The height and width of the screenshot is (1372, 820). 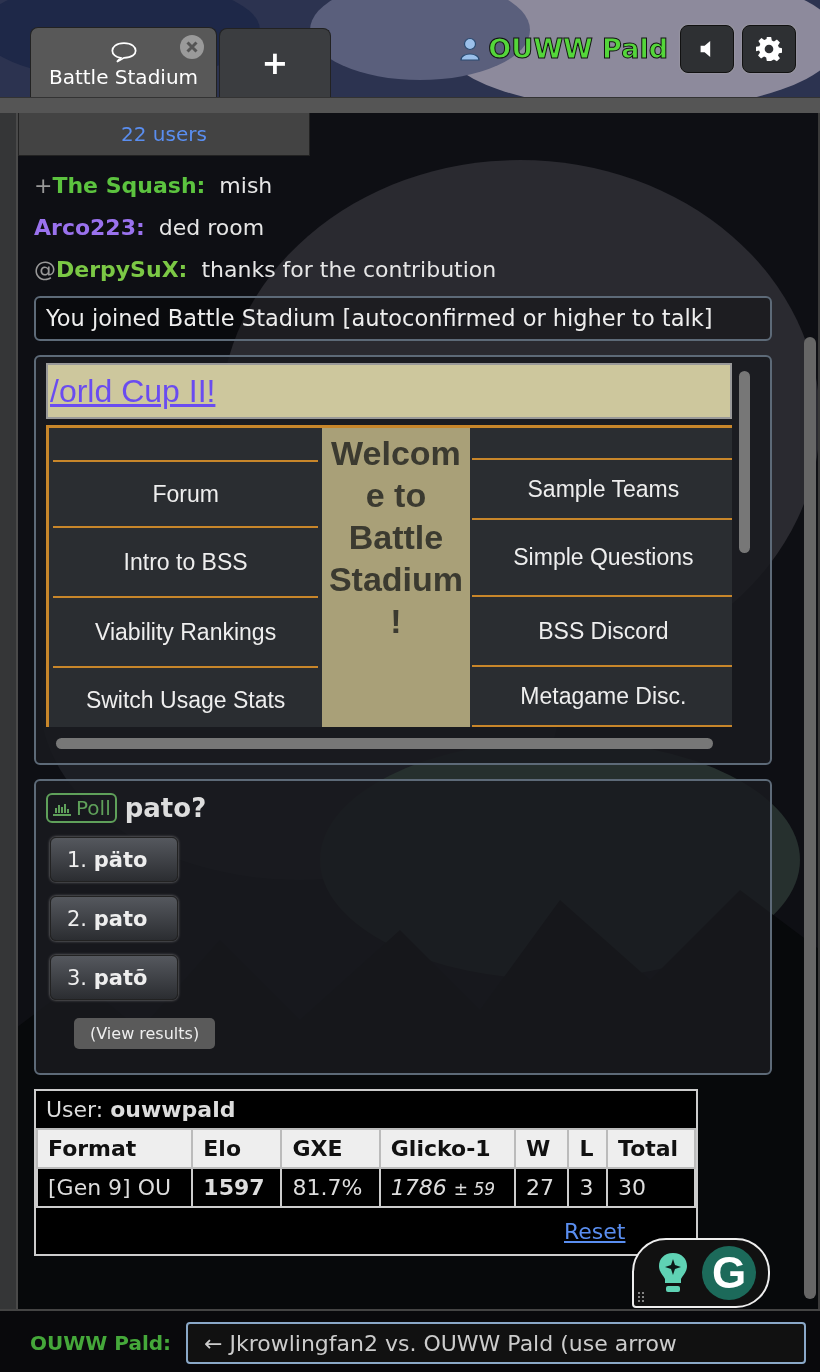 I want to click on column-header: Glicko-1, so click(x=447, y=1148).